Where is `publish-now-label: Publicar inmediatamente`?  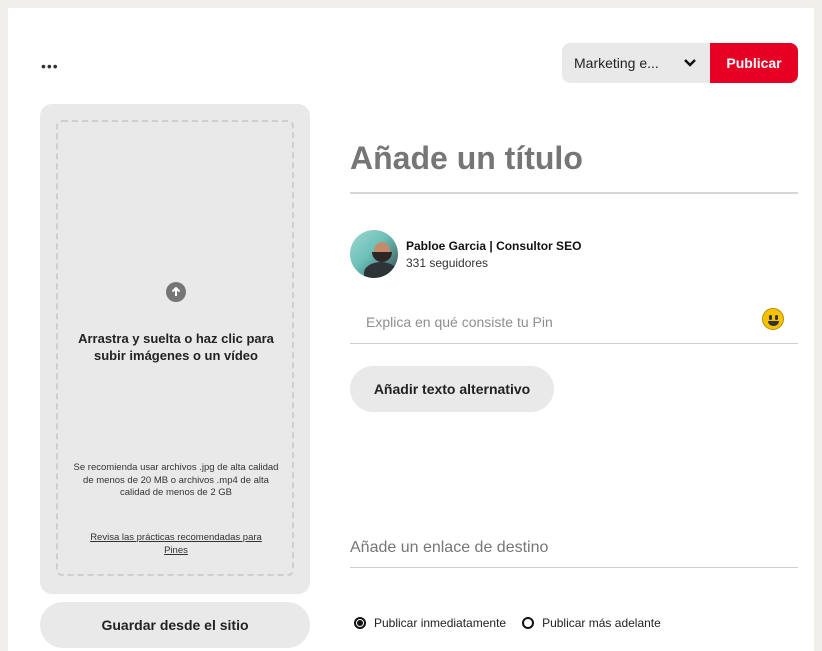 publish-now-label: Publicar inmediatamente is located at coordinates (440, 623).